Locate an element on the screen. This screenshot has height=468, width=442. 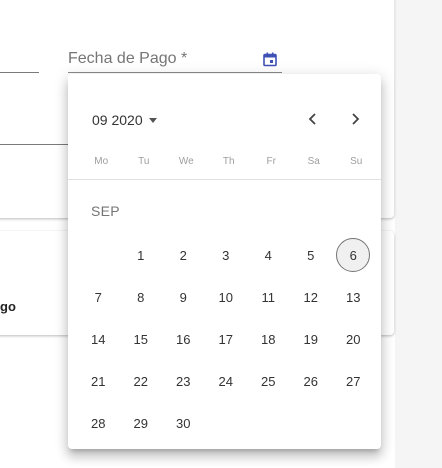
day-cell: 19 is located at coordinates (311, 339).